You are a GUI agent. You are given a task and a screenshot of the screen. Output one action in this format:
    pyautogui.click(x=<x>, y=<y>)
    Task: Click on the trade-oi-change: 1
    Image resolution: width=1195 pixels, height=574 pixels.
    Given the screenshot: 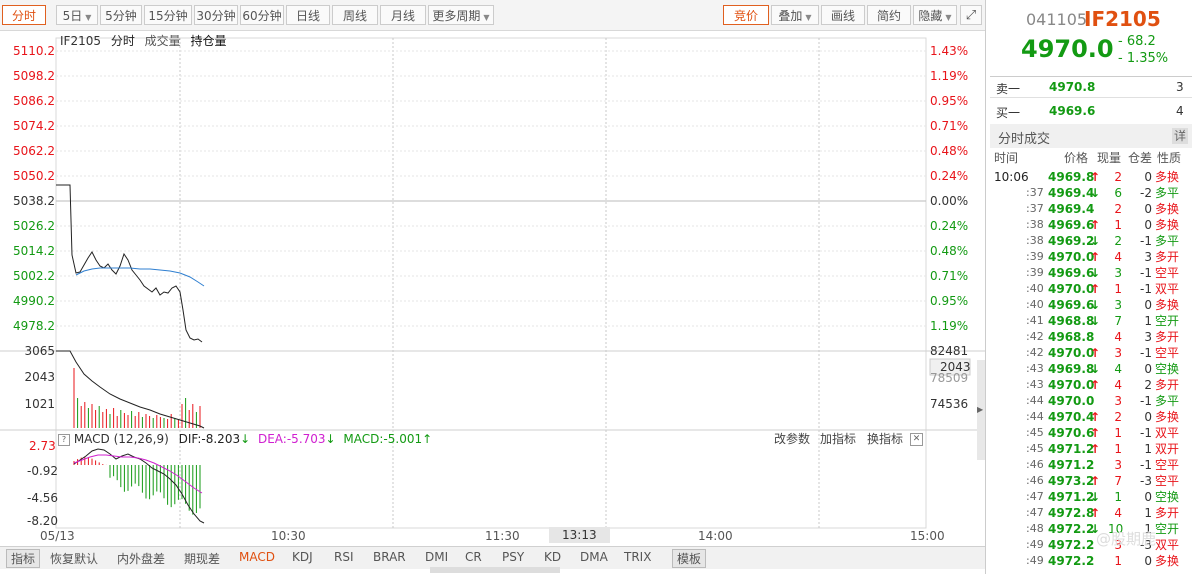 What is the action you would take?
    pyautogui.click(x=1148, y=449)
    